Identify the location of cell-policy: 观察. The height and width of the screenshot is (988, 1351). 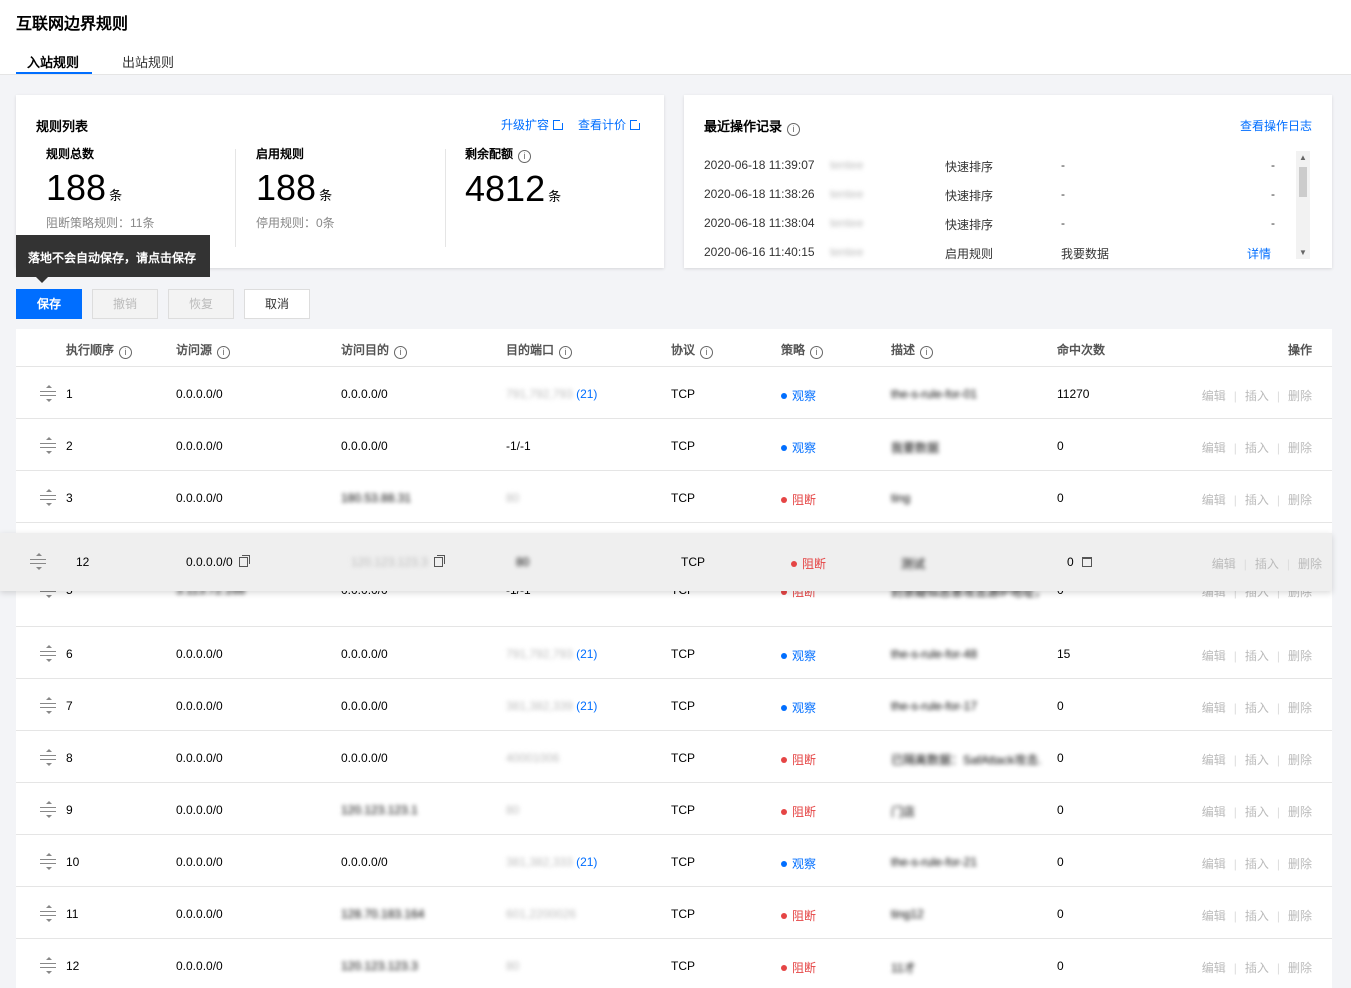
(798, 447).